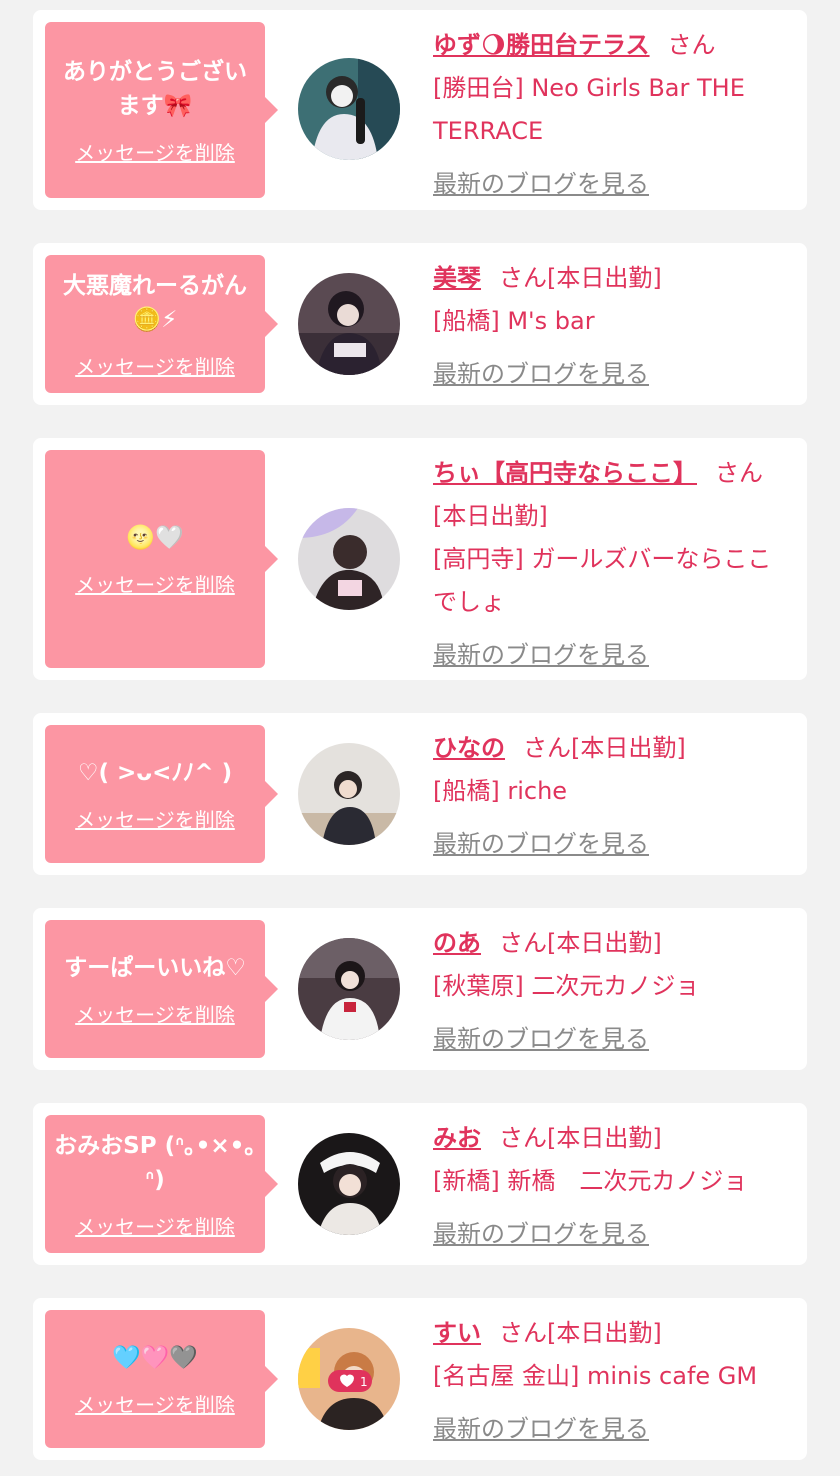 This screenshot has height=1476, width=840. Describe the element at coordinates (610, 796) in the screenshot. I see `cast-info: ひなの さん[本日出勤] [船橋] riche 最新のブログを見る` at that location.